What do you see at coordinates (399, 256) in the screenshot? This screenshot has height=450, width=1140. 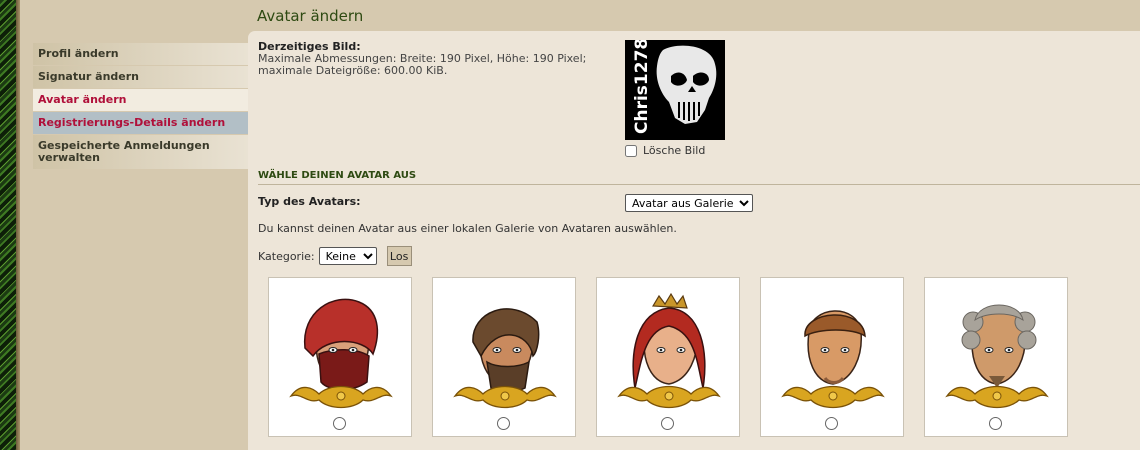 I see `go-button: Los` at bounding box center [399, 256].